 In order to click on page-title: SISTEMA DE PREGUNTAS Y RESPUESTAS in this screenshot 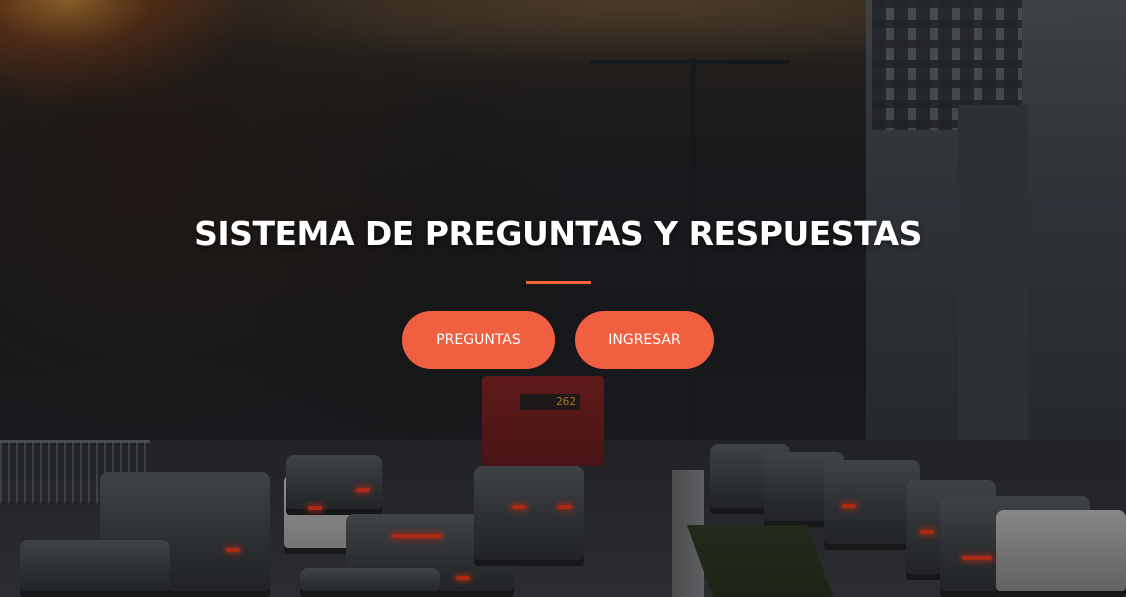, I will do `click(558, 233)`.